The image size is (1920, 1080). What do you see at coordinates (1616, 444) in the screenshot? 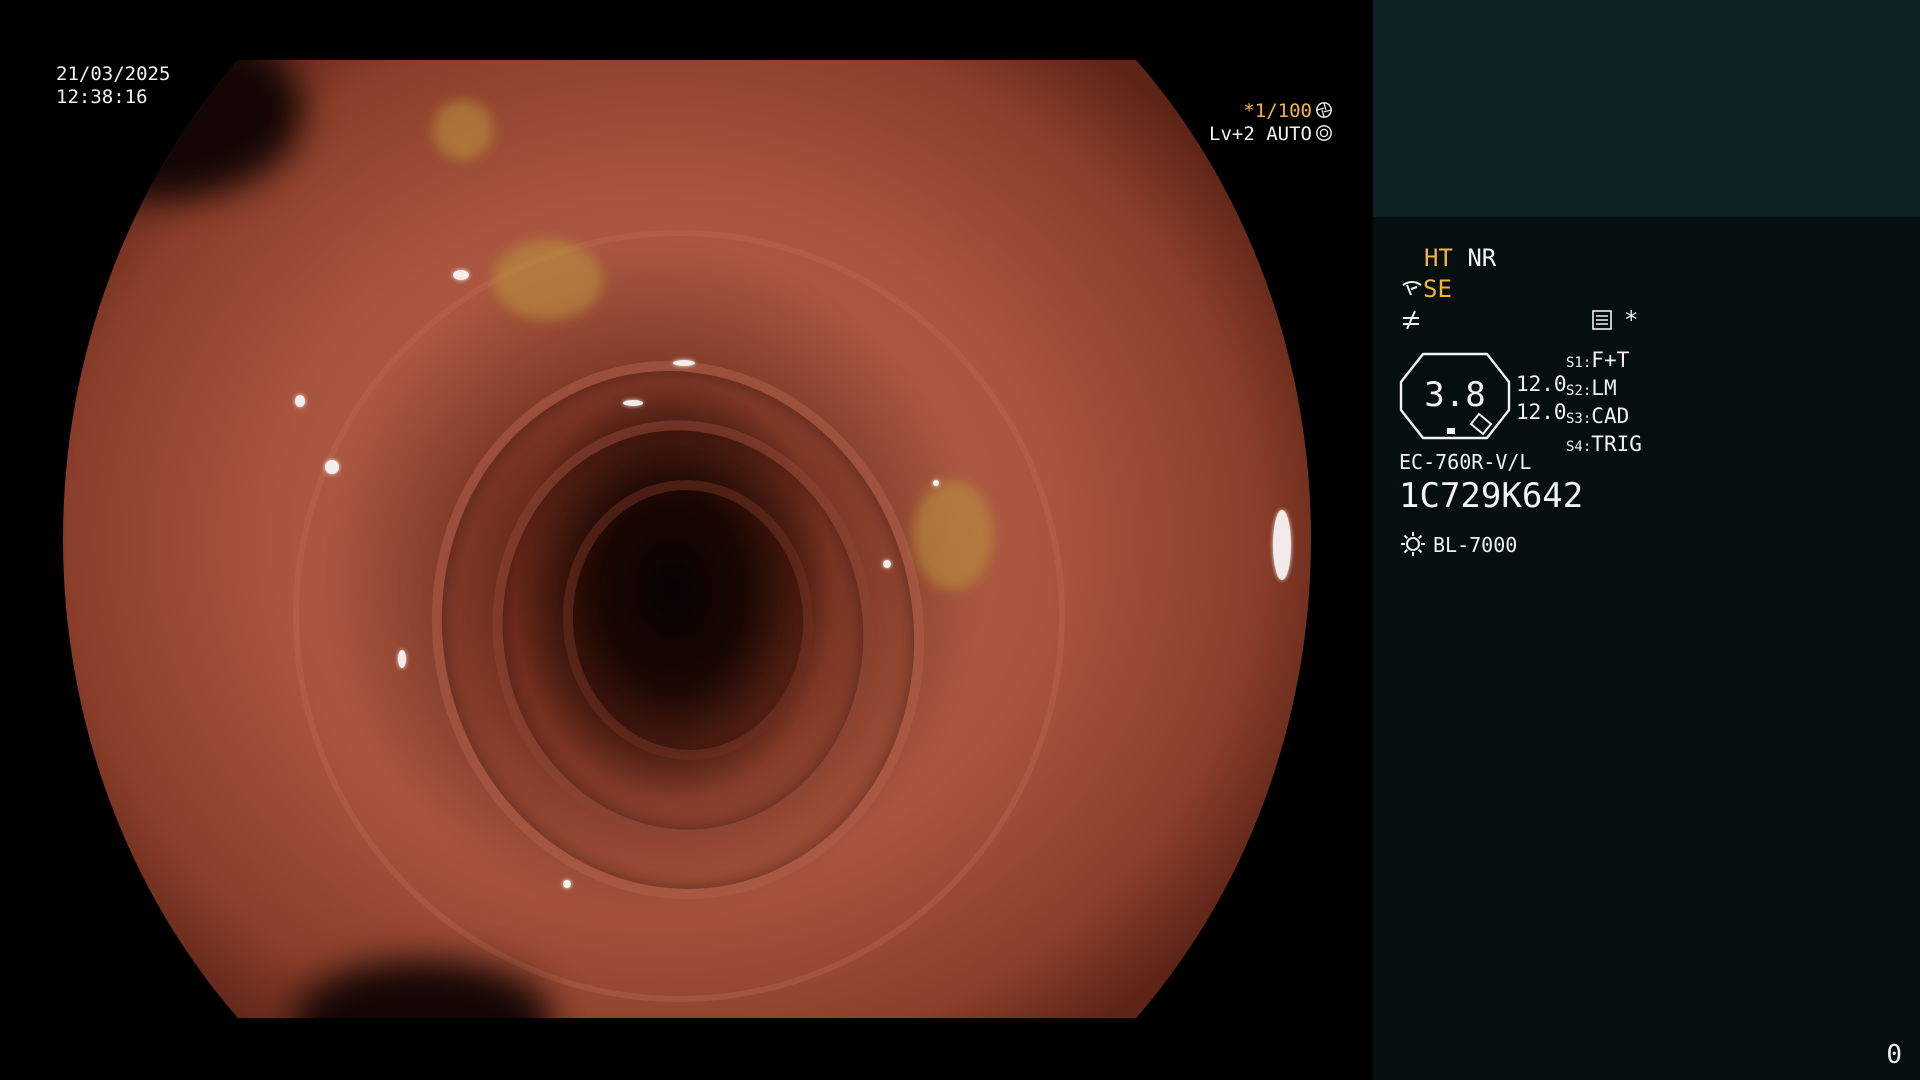
I see `switch-value: TRIG` at bounding box center [1616, 444].